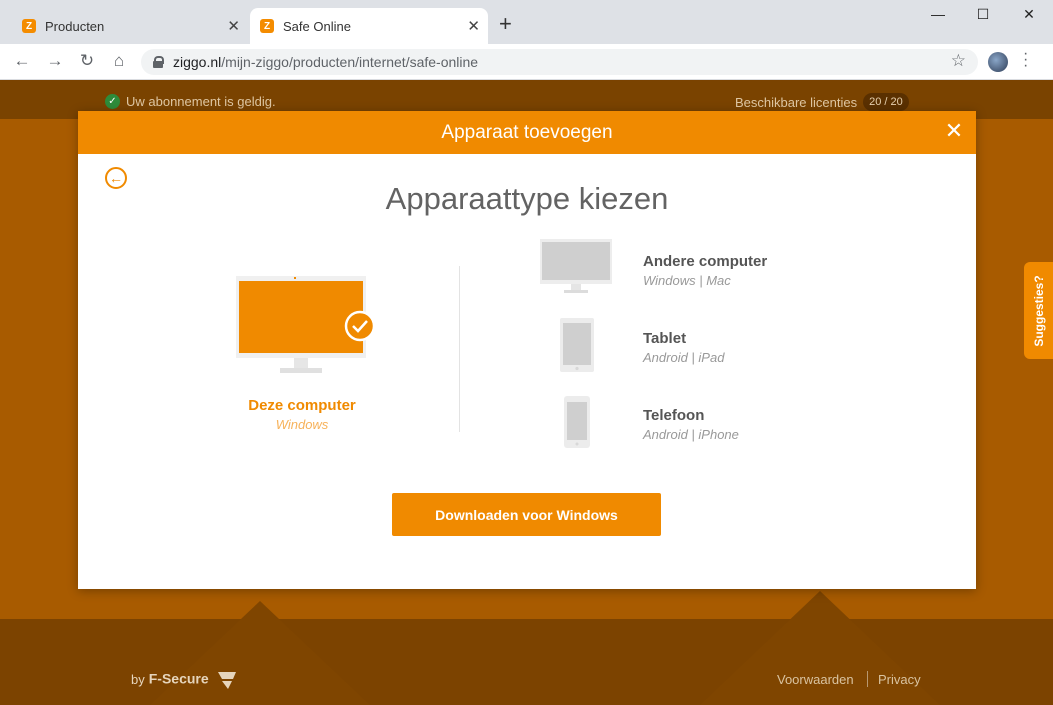 Image resolution: width=1053 pixels, height=705 pixels. Describe the element at coordinates (307, 326) in the screenshot. I see `selected-computer-icon` at that location.